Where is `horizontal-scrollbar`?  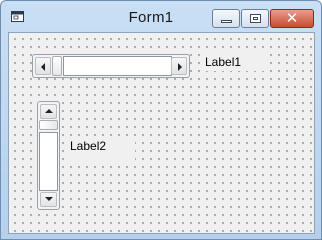 horizontal-scrollbar is located at coordinates (111, 66).